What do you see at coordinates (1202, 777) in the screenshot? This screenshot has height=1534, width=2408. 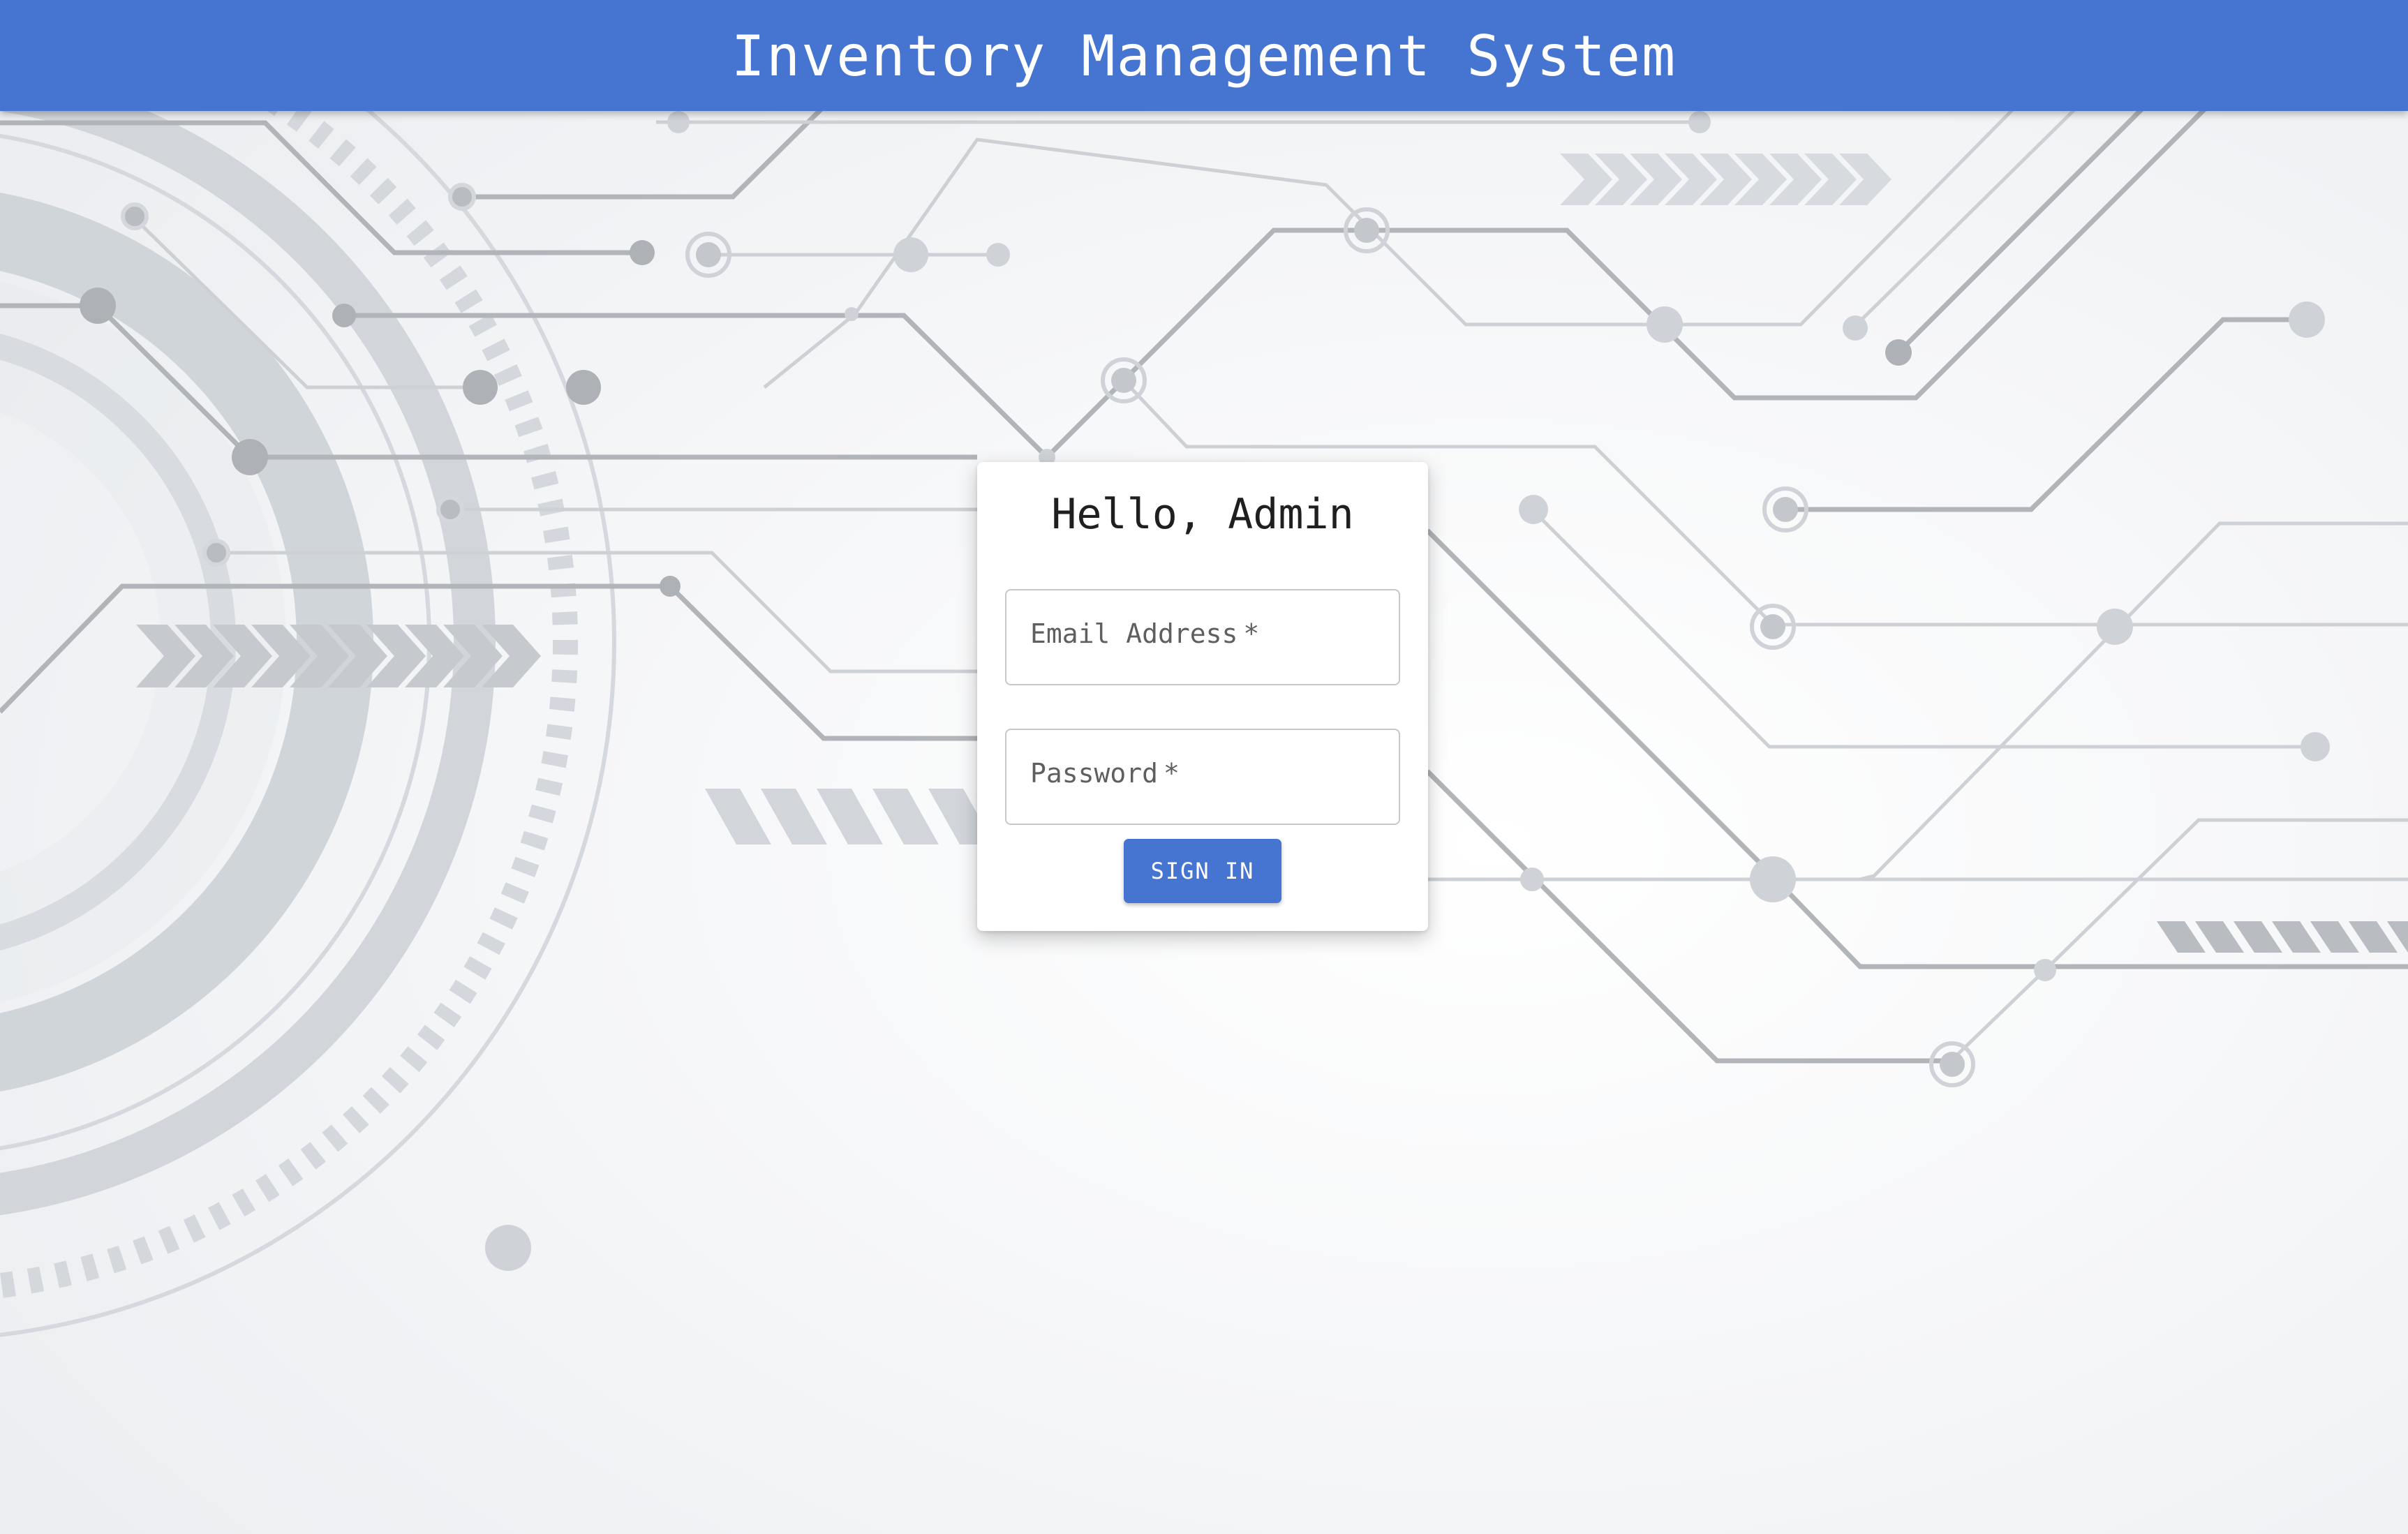 I see `password-field: Password *` at bounding box center [1202, 777].